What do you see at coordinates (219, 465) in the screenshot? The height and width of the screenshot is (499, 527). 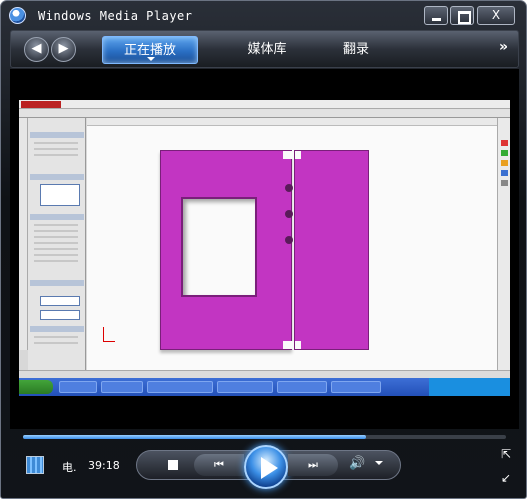 I see `previous-button: ⏮` at bounding box center [219, 465].